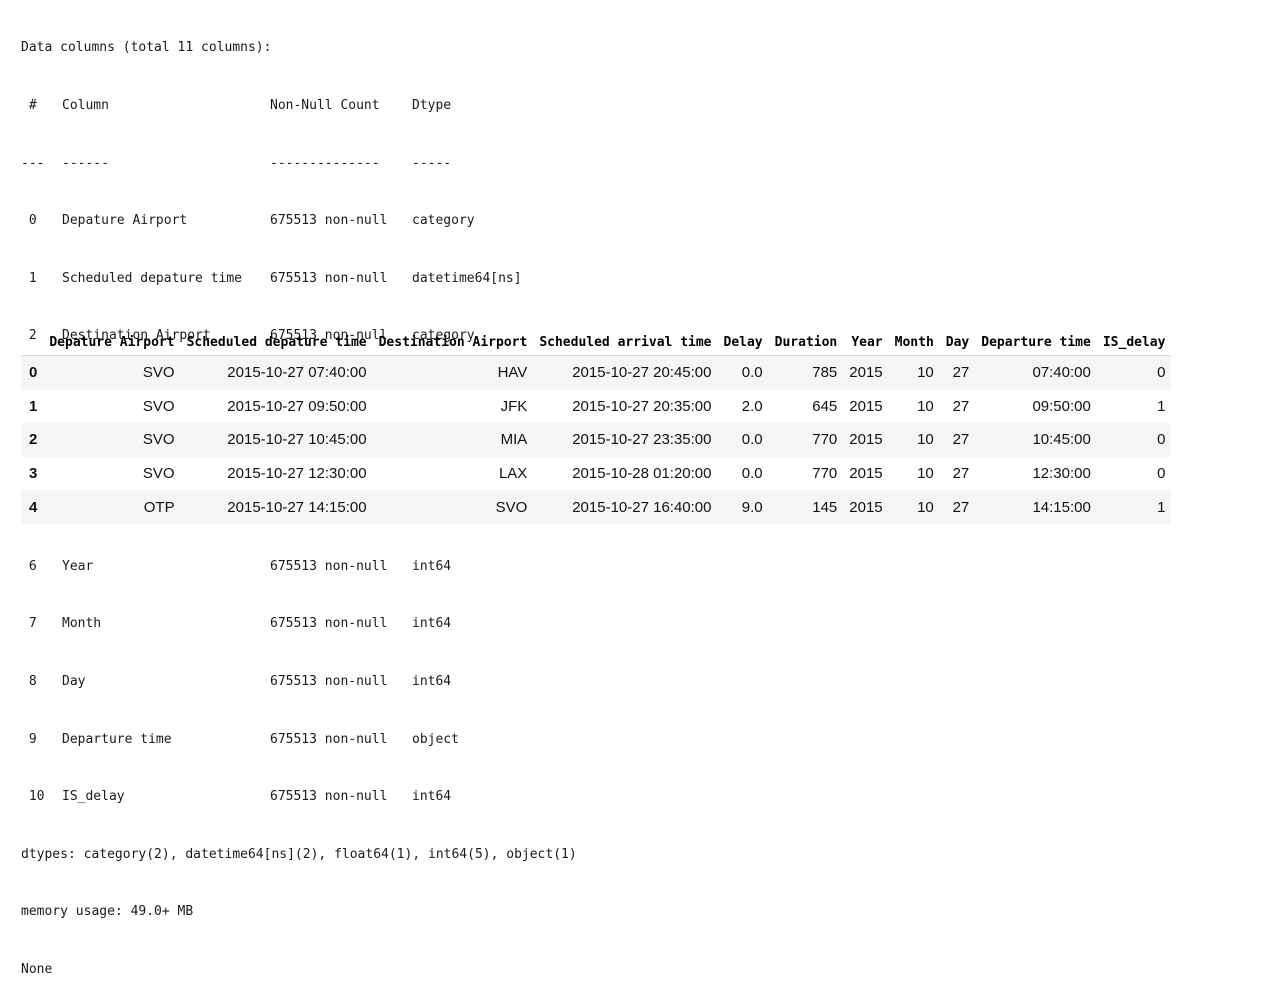  I want to click on info-row-num: 6, so click(29, 566).